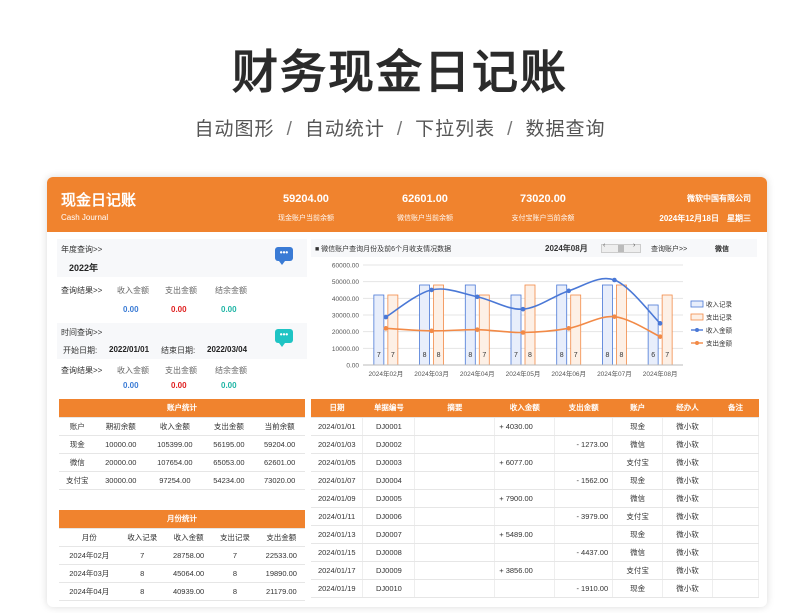  I want to click on table-cell: 21179.00, so click(281, 591).